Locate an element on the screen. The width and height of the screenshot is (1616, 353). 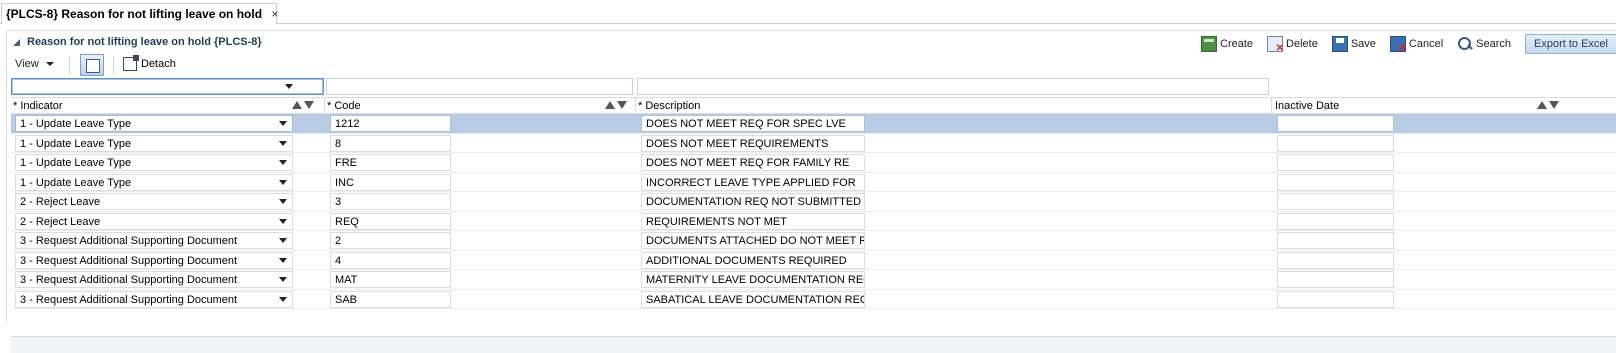
indicator-value: 2 - Reject Leave is located at coordinates (60, 202).